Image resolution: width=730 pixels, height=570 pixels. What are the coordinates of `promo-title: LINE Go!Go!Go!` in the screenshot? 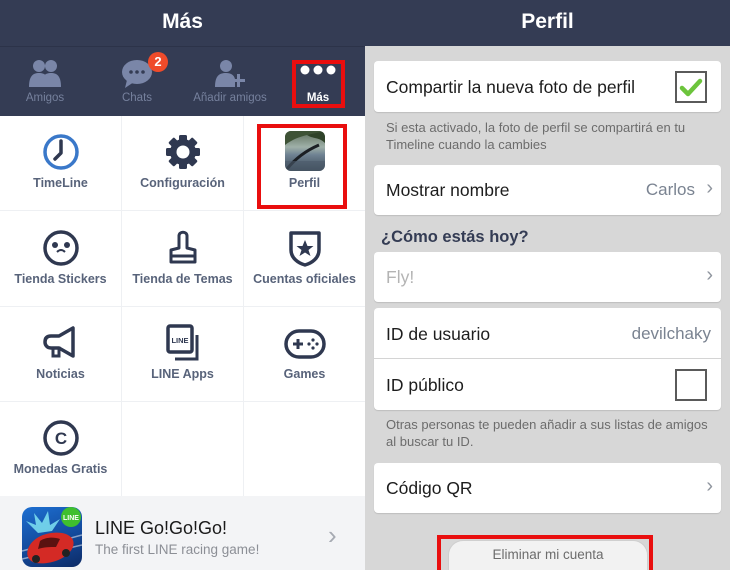 It's located at (161, 528).